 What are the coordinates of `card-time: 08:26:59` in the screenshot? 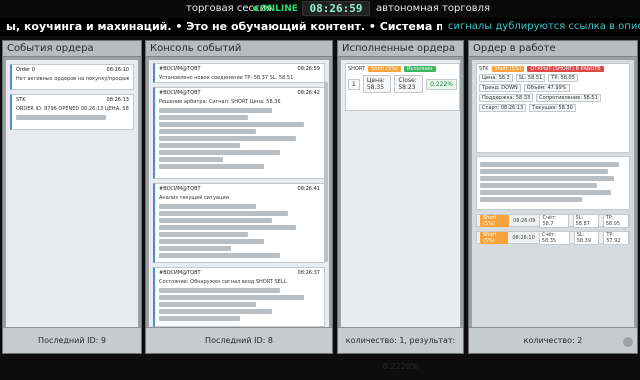 It's located at (308, 69).